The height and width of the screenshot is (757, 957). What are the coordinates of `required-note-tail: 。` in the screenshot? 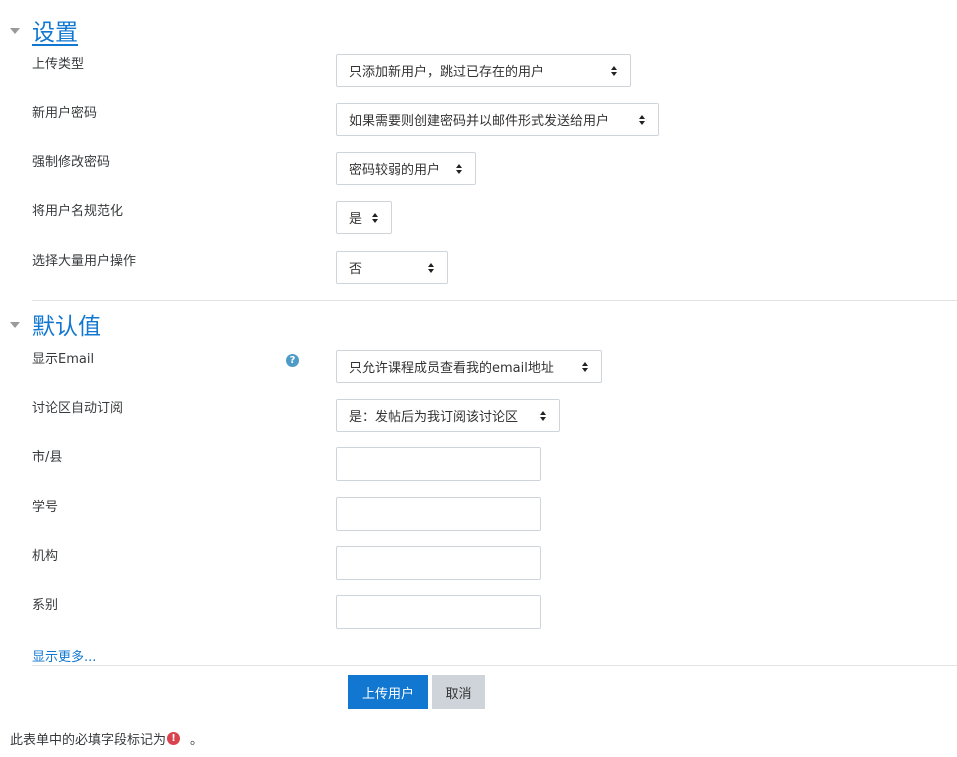 It's located at (197, 740).